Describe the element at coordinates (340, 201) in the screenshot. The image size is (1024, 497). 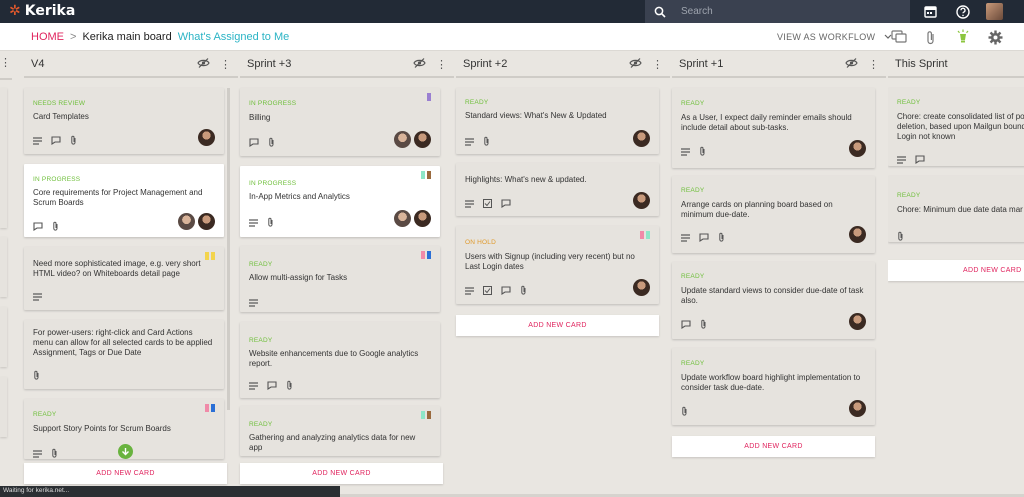
I see `card: IN PROGRESS In-App Metrics and Analytics` at that location.